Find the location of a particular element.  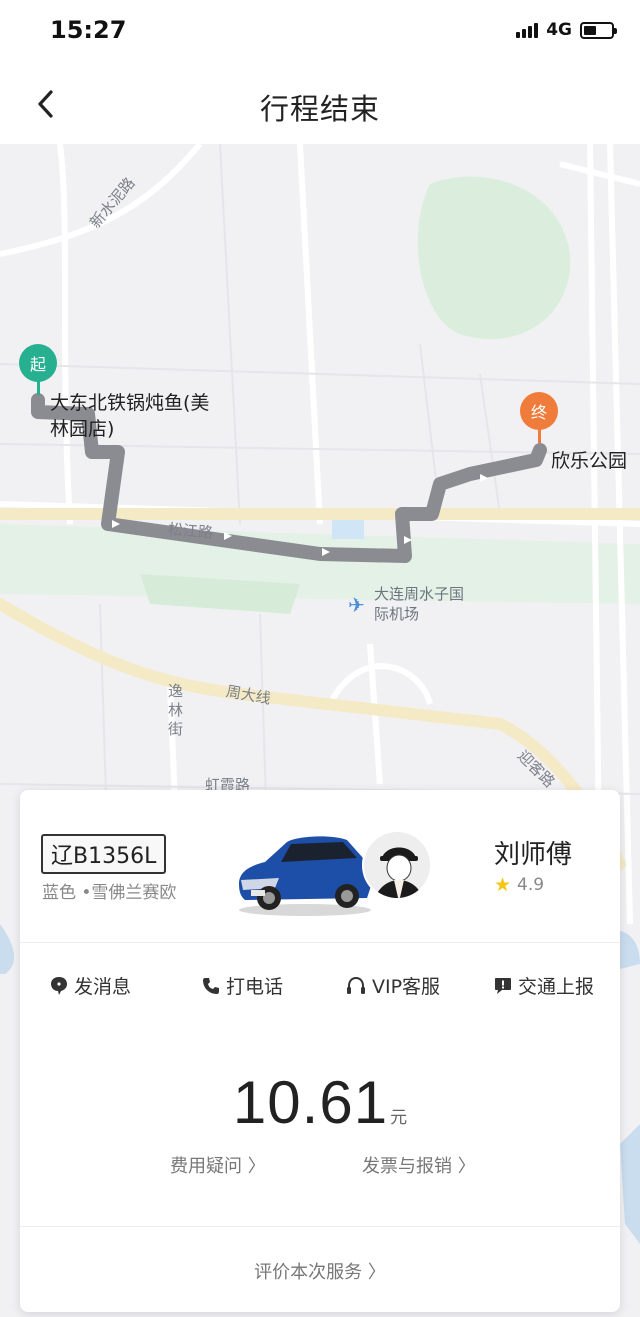

status-bar: 15:27 4G is located at coordinates (320, 32).